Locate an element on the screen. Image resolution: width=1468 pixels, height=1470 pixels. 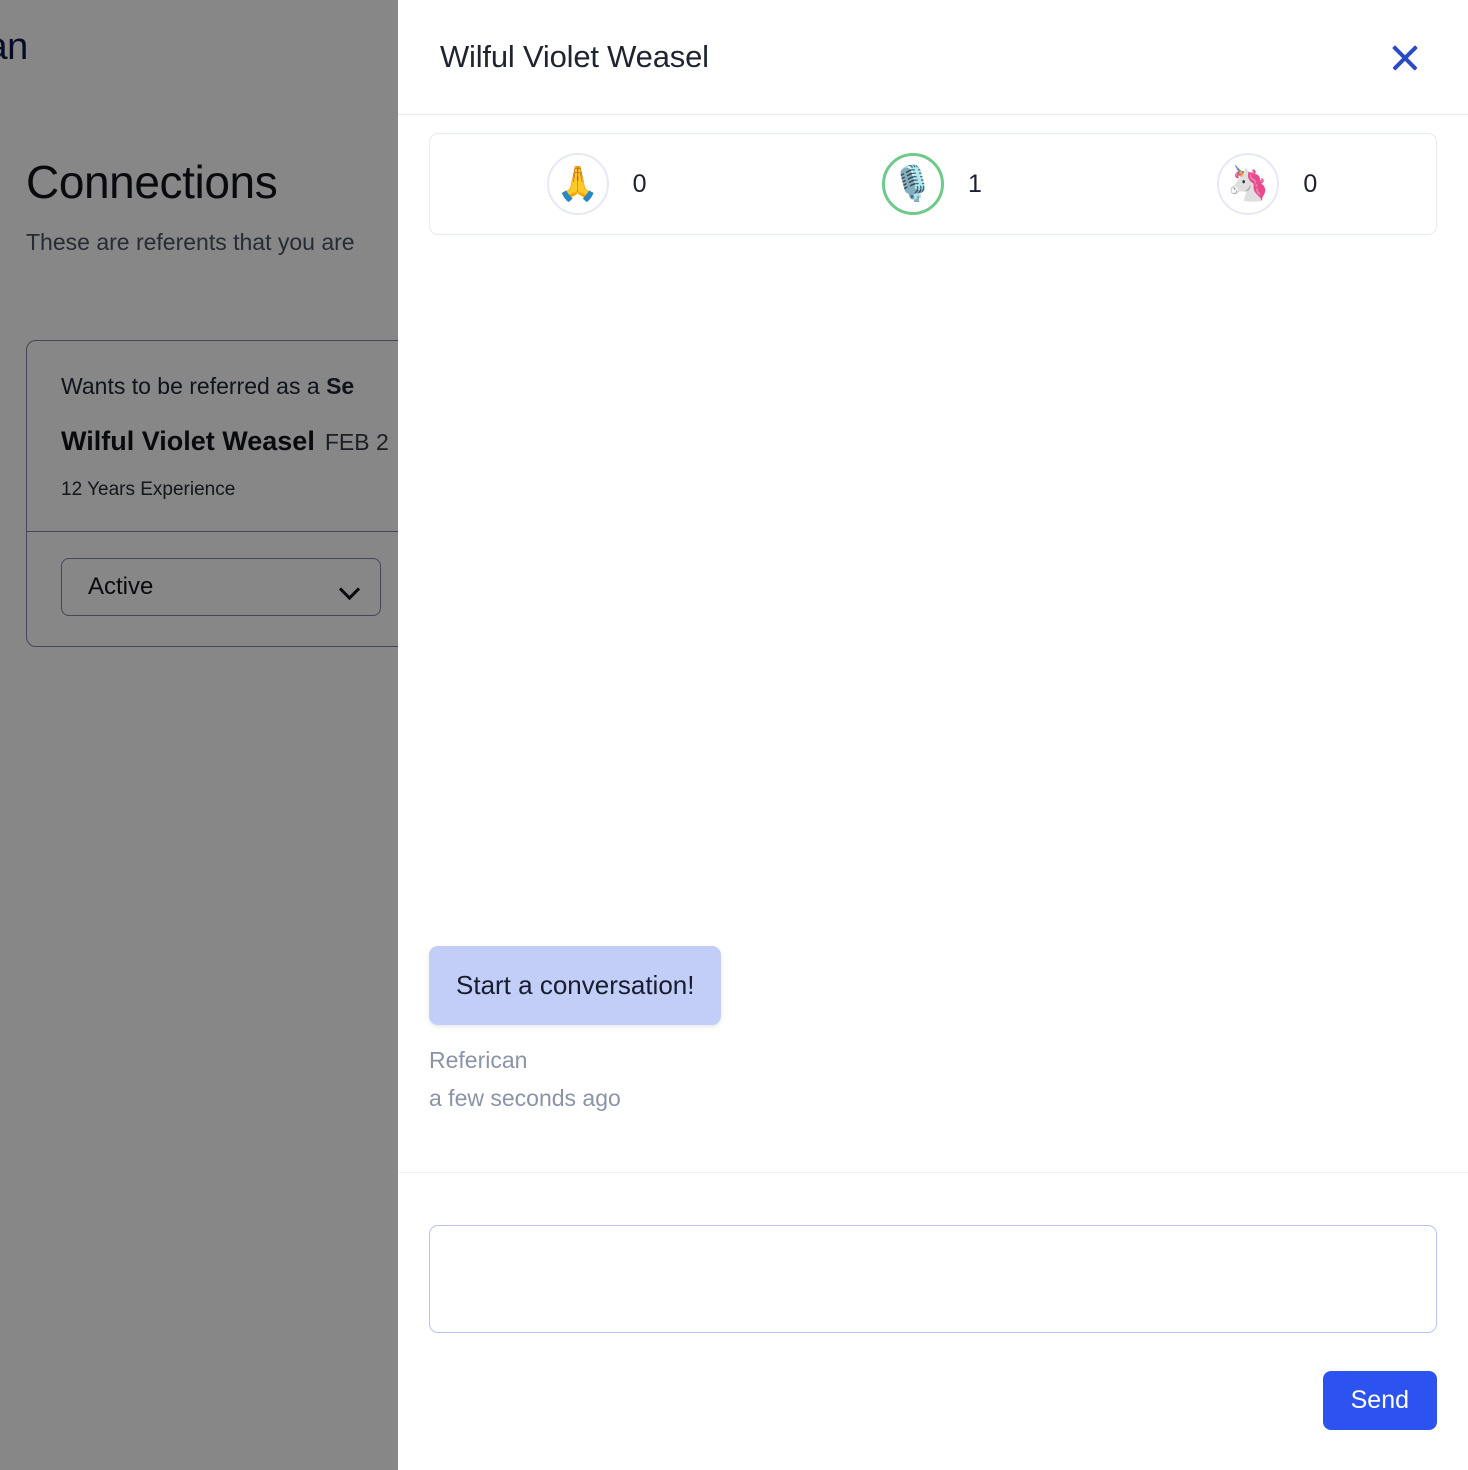
drawer-title: Wilful Violet Weasel is located at coordinates (574, 56).